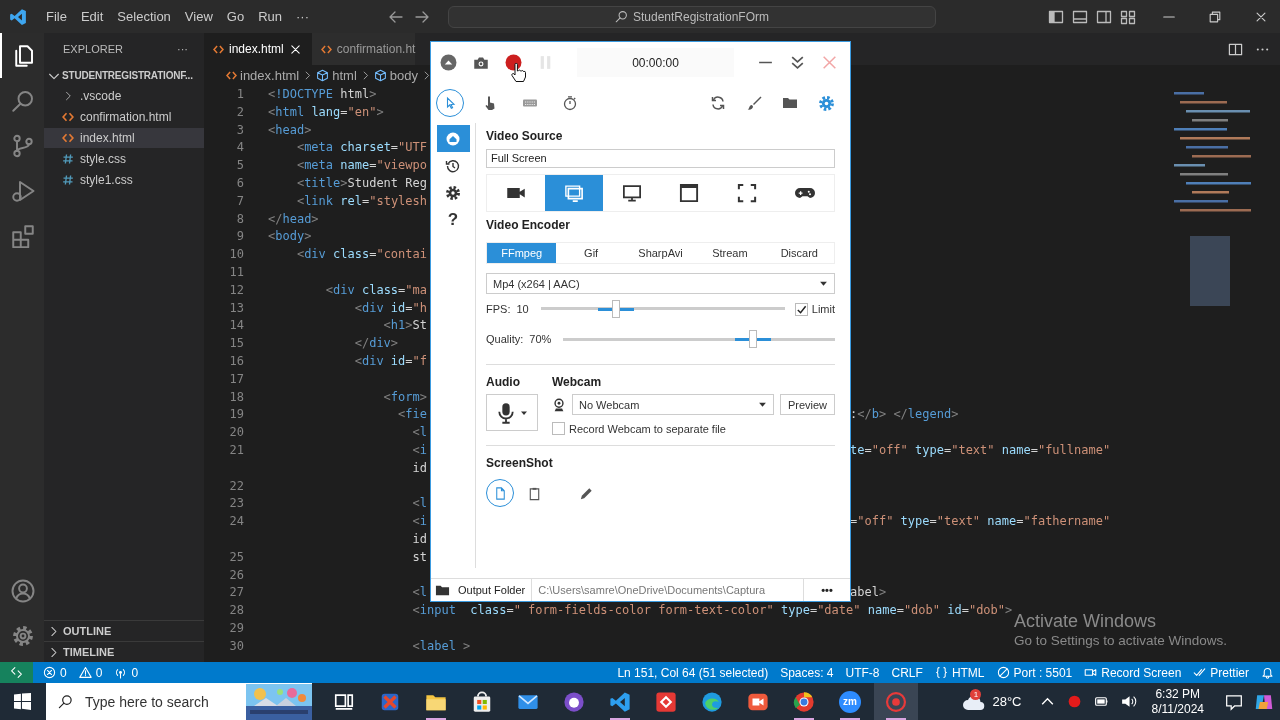  What do you see at coordinates (240, 236) in the screenshot?
I see `line-number: 9` at bounding box center [240, 236].